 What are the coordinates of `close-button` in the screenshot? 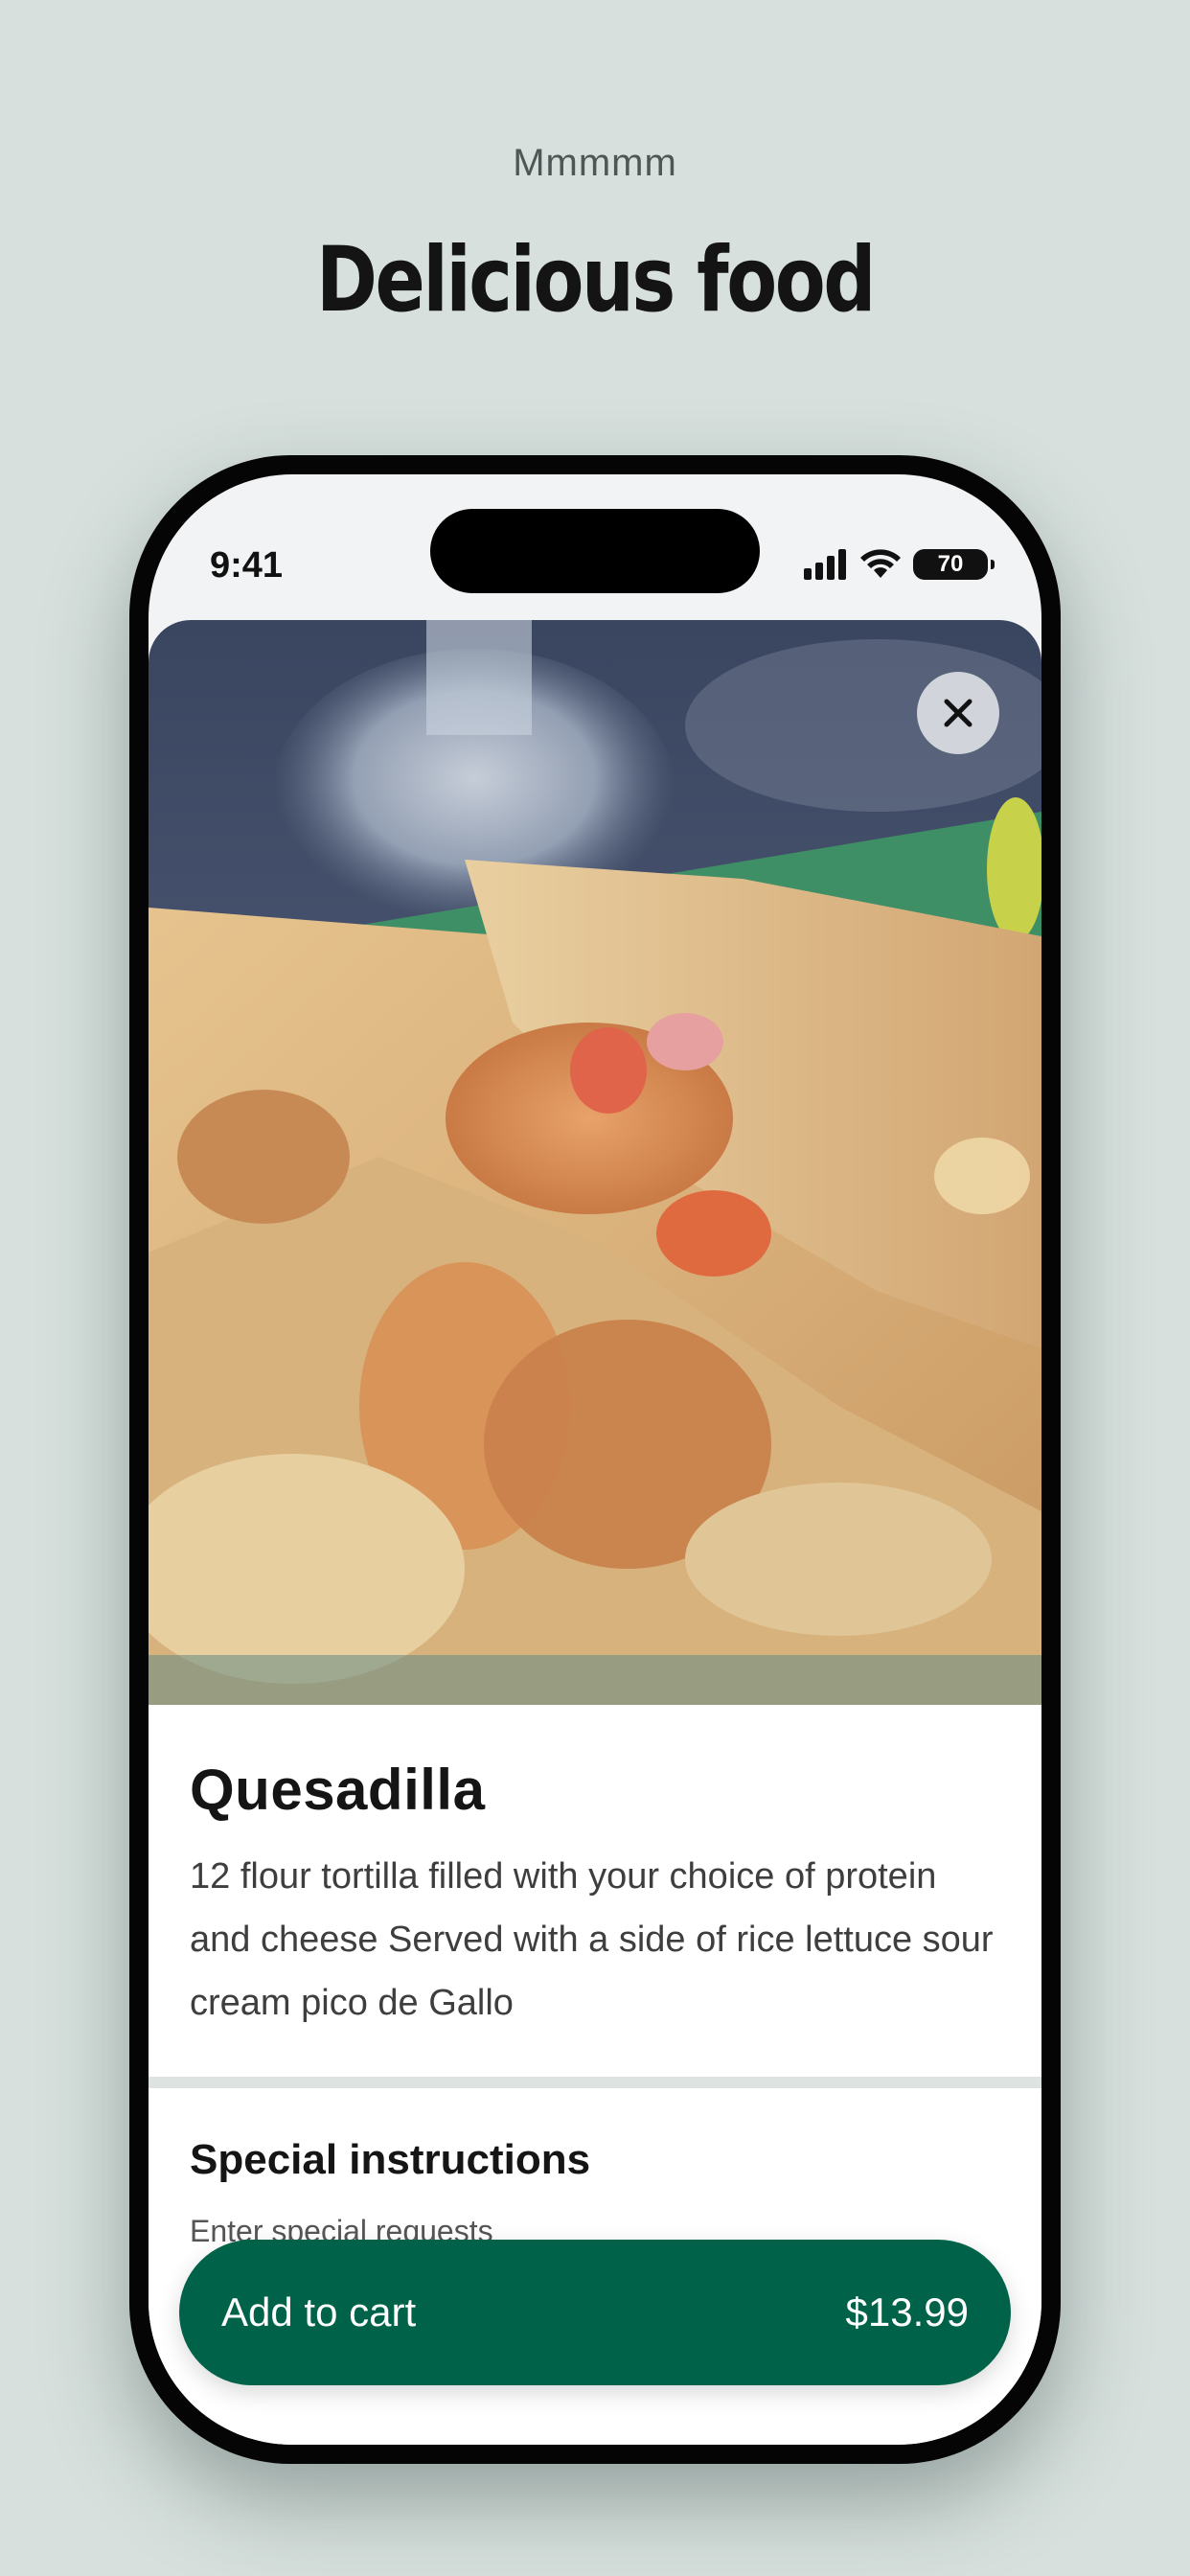 It's located at (958, 713).